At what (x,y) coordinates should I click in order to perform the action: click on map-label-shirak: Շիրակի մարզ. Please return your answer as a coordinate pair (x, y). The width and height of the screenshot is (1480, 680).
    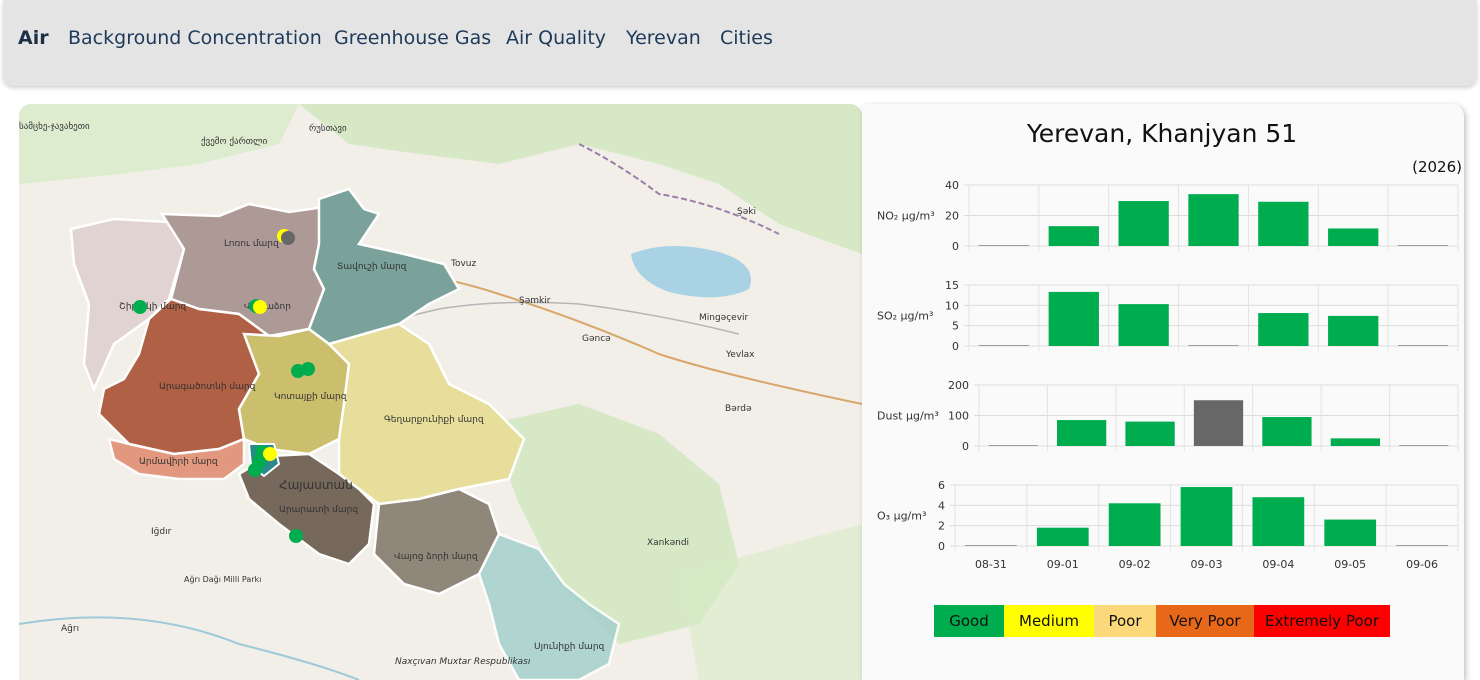
    Looking at the image, I should click on (152, 307).